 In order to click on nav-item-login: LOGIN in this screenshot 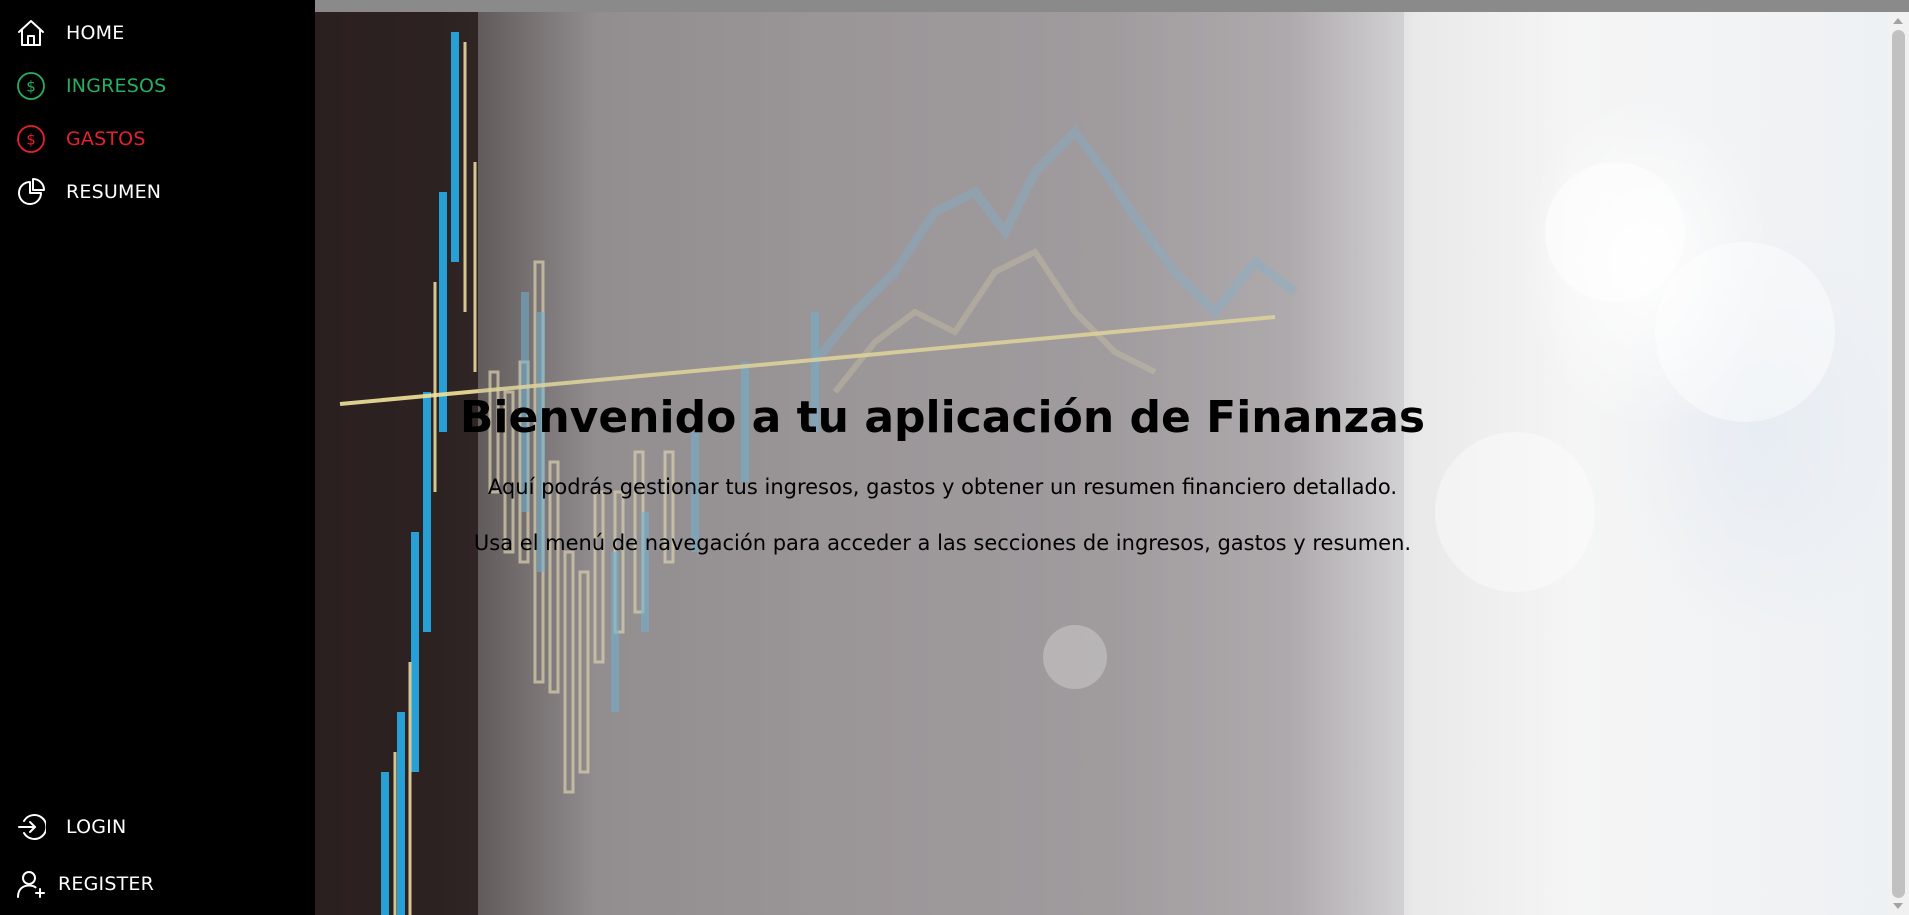, I will do `click(71, 827)`.